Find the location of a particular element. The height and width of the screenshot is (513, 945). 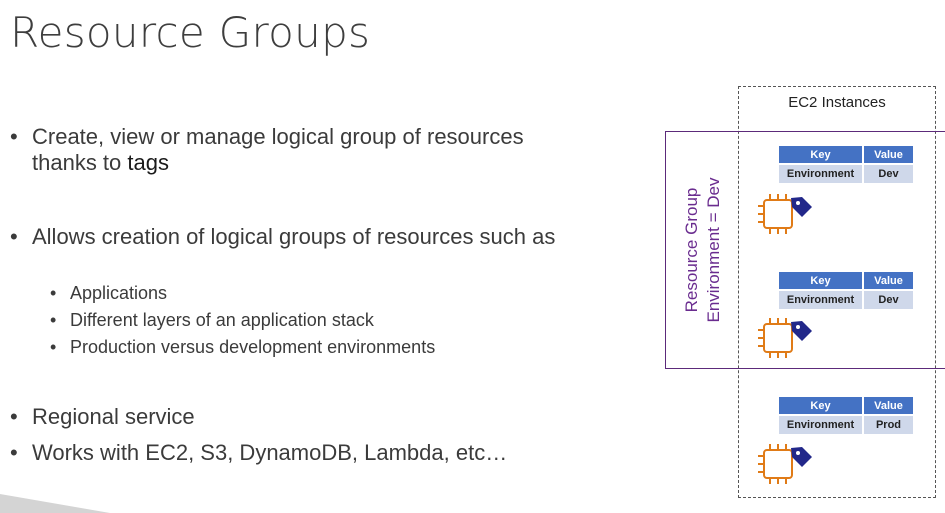

tag-value-cell: Prod is located at coordinates (888, 425).